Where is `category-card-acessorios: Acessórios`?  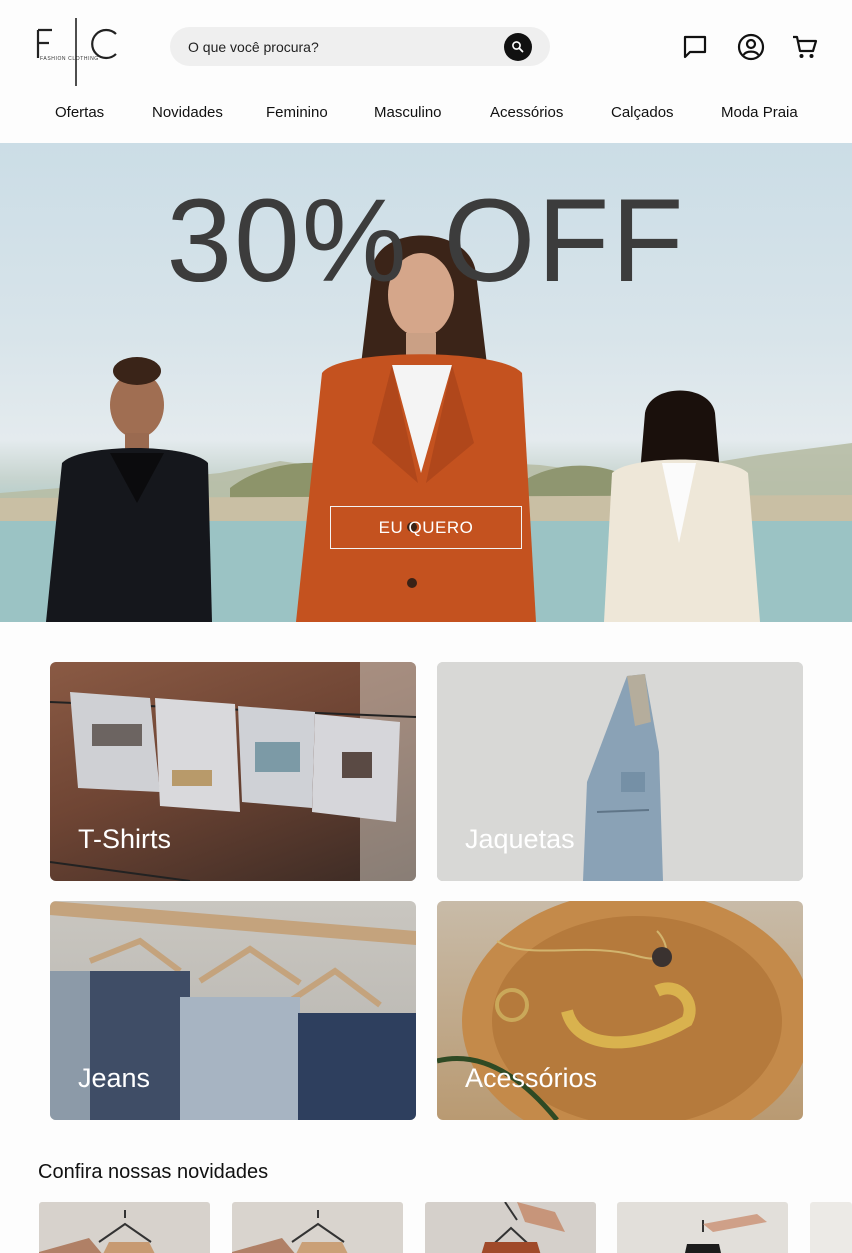 category-card-acessorios: Acessórios is located at coordinates (620, 1010).